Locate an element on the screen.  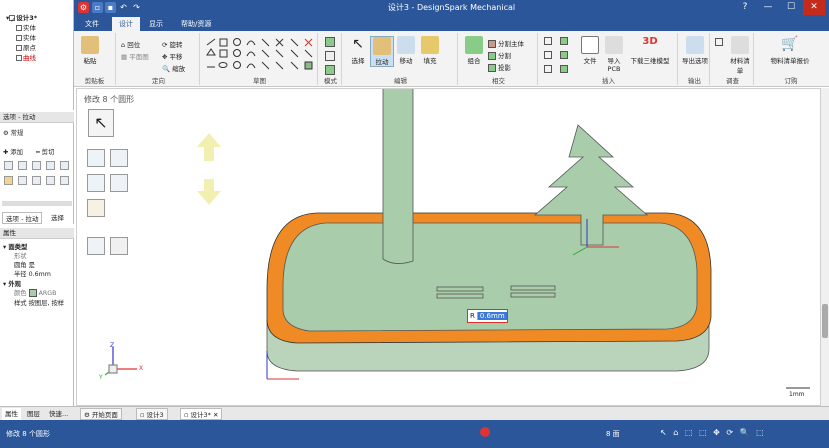
3d-mode-icon is located at coordinates (330, 70).